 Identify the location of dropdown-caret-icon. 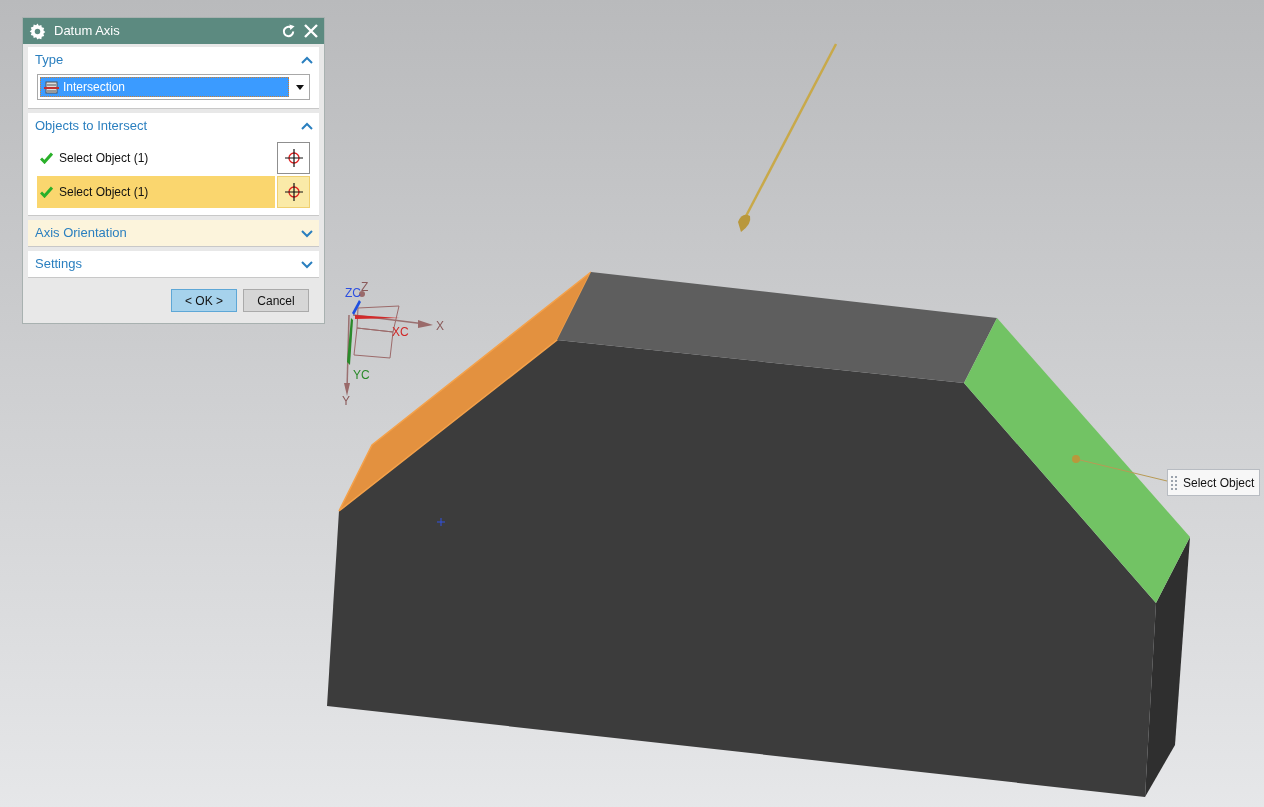
(300, 87).